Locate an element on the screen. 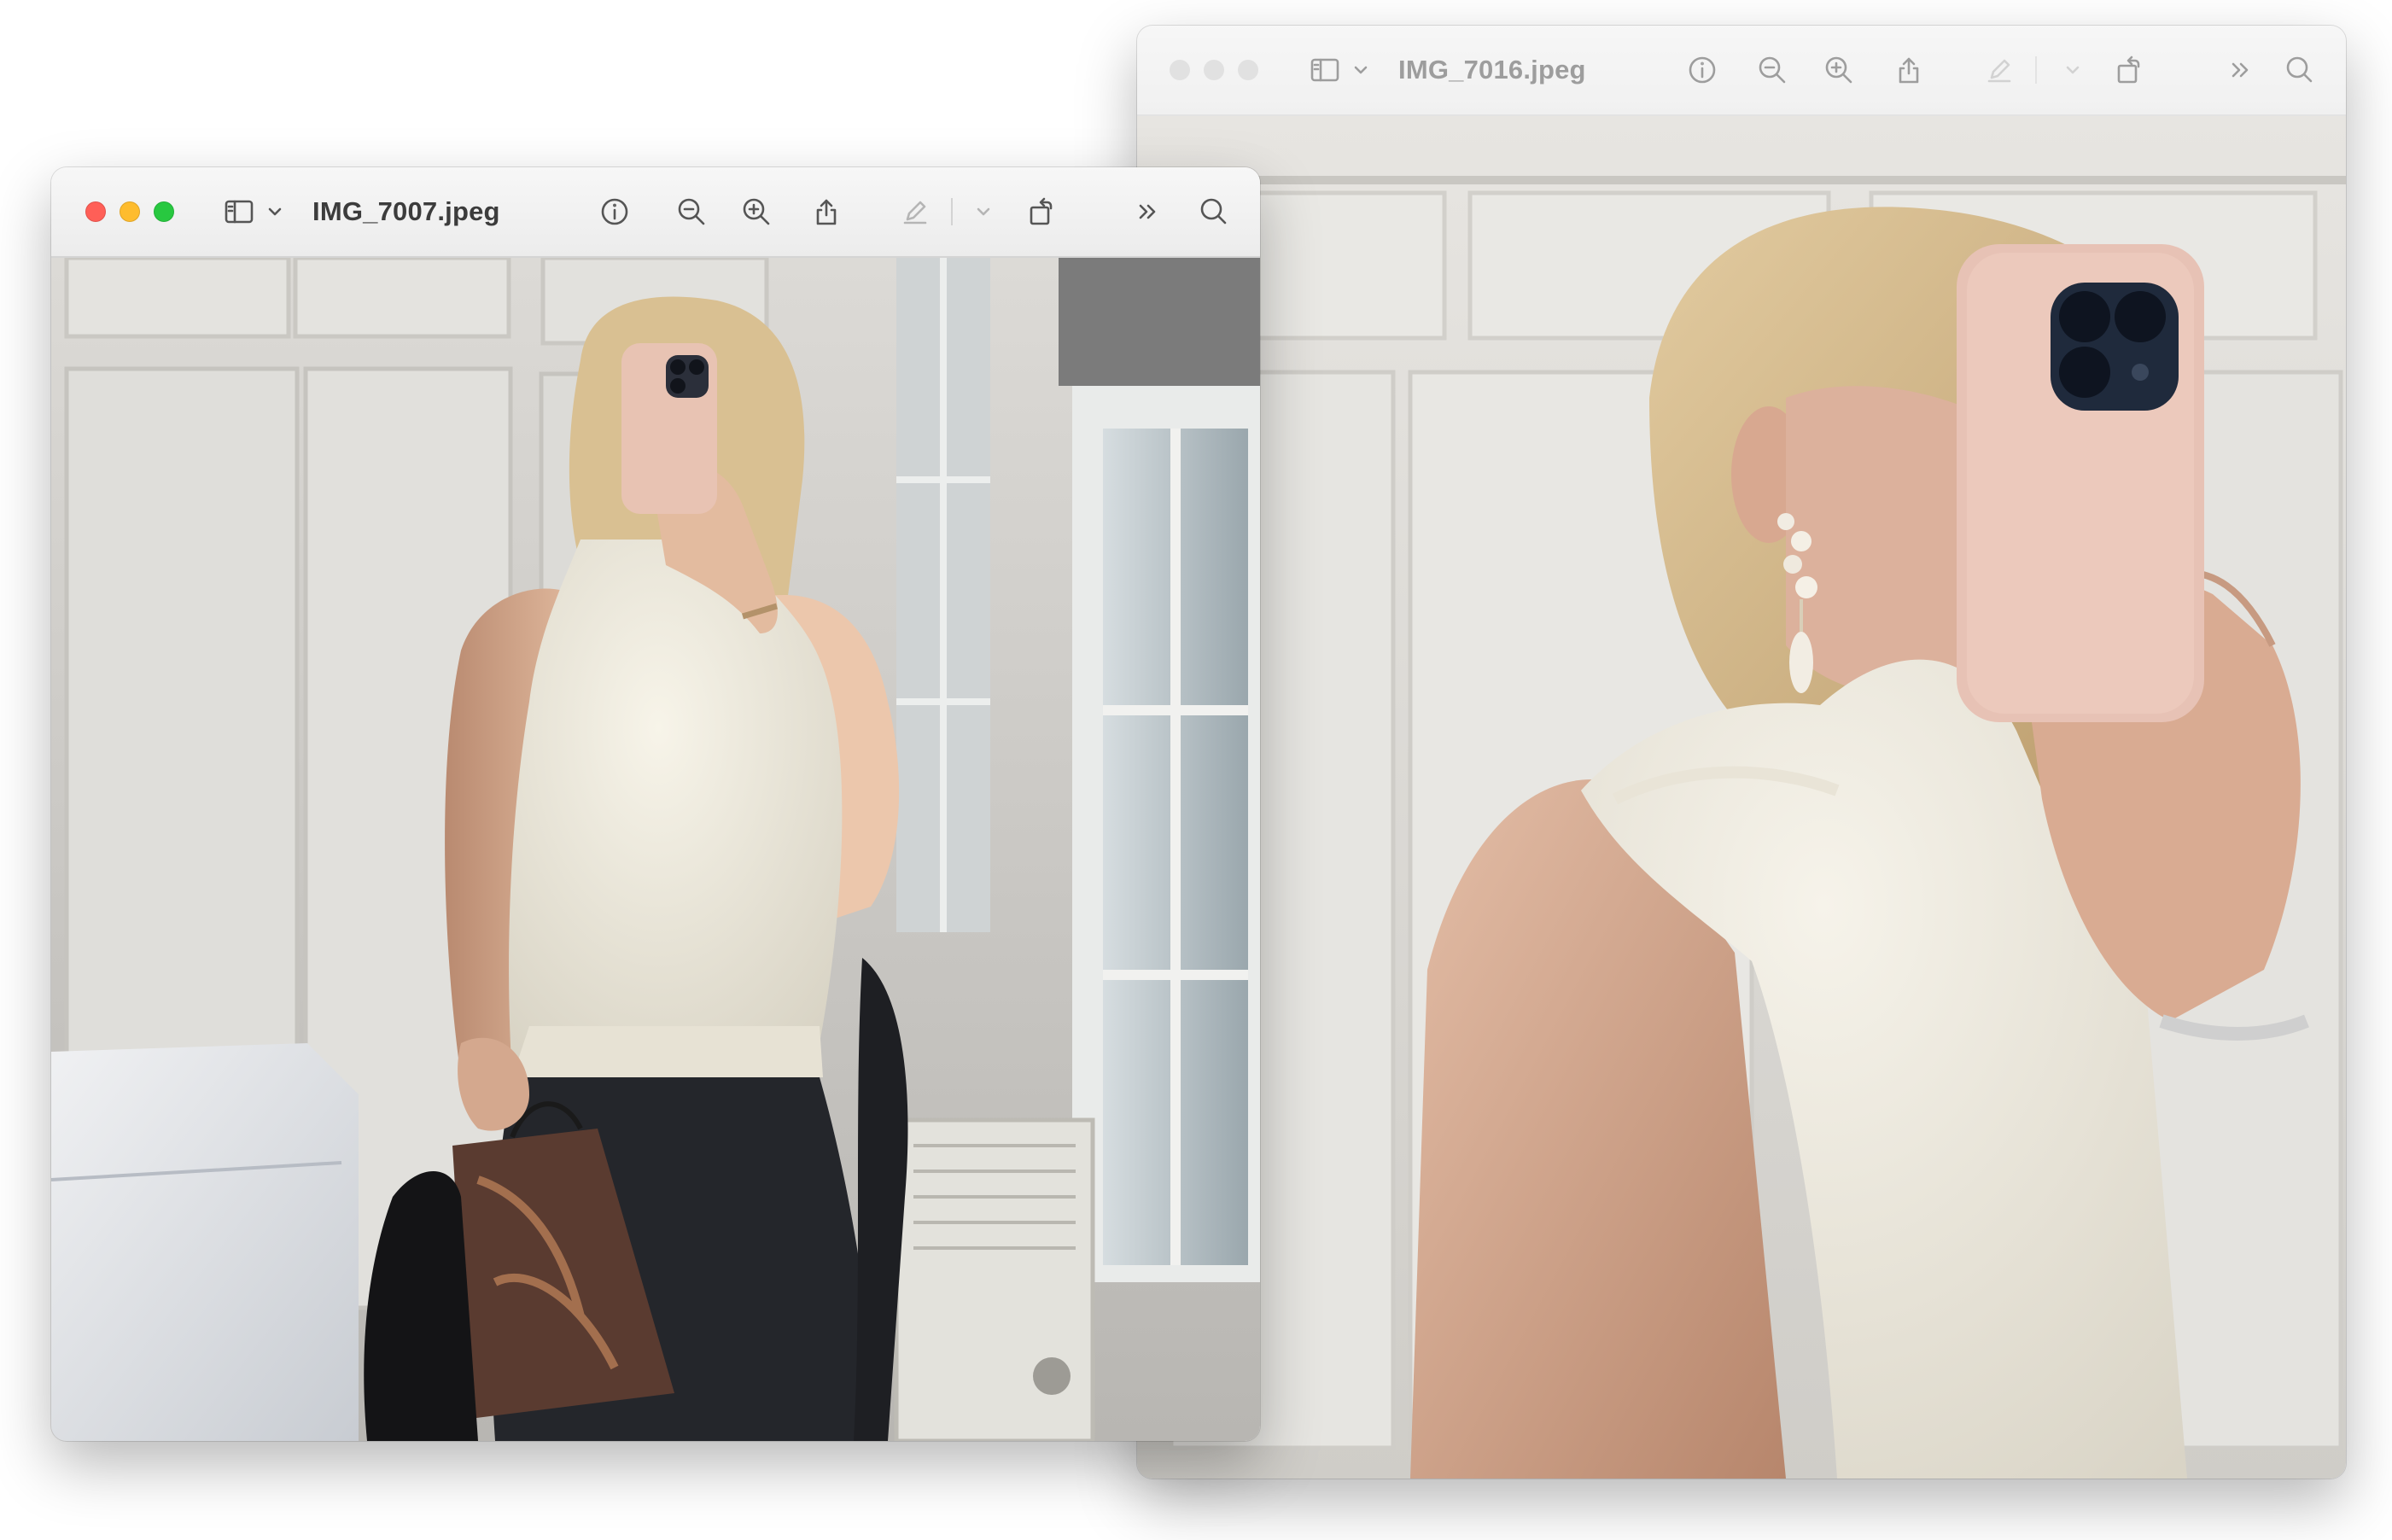 Image resolution: width=2392 pixels, height=1540 pixels. window-toolbar: IMG_7016.jpeg is located at coordinates (1741, 71).